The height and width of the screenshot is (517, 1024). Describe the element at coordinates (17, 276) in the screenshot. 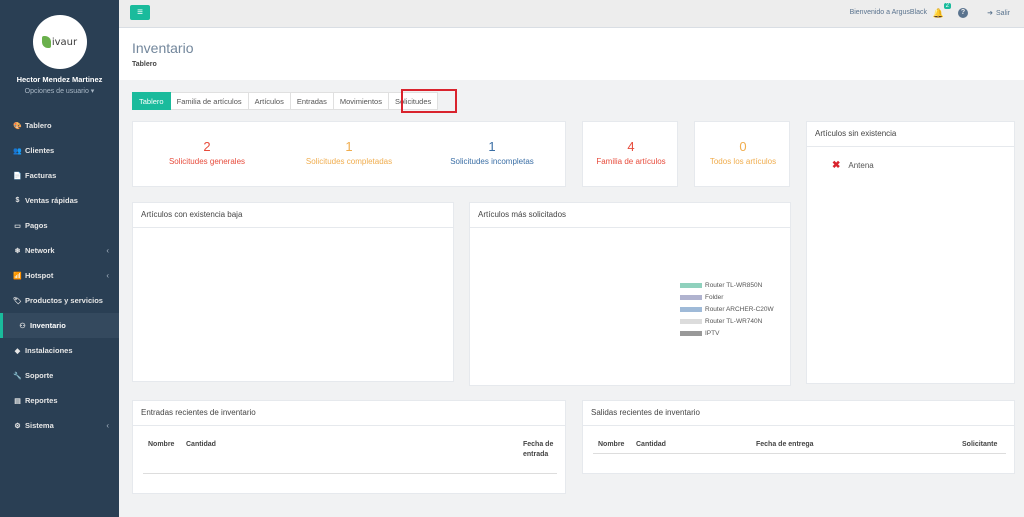

I see `wifi-icon: 📶` at that location.